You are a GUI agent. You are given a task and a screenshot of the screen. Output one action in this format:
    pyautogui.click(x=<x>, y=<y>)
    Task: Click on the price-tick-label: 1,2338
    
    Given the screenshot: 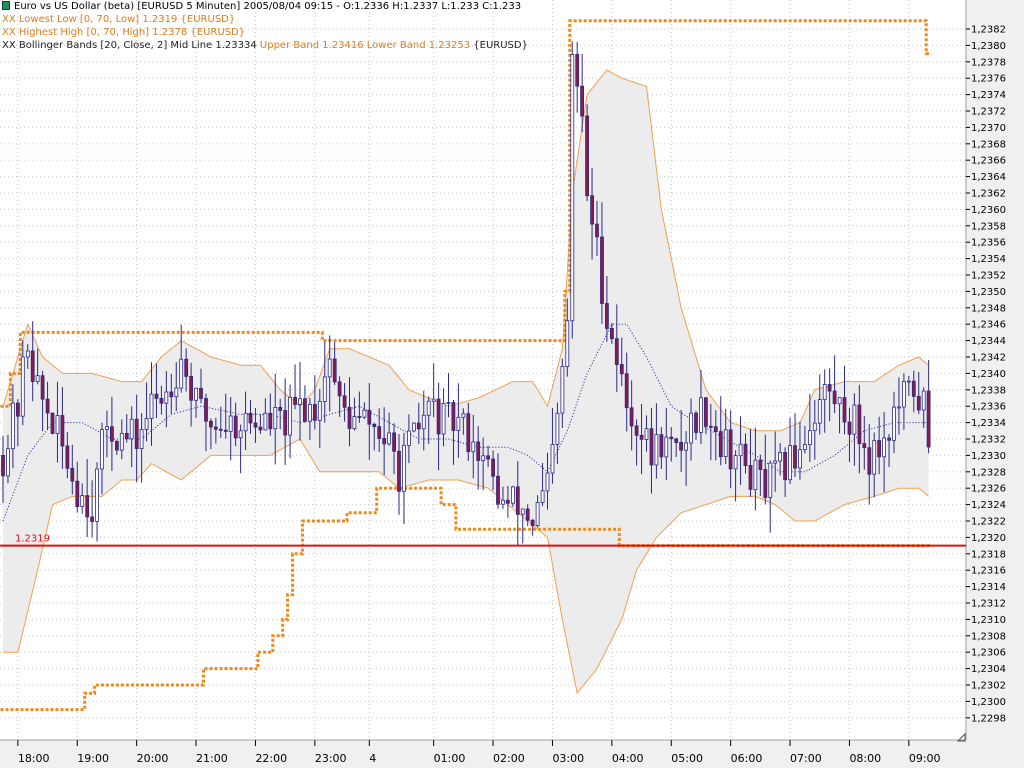 What is the action you would take?
    pyautogui.click(x=988, y=390)
    